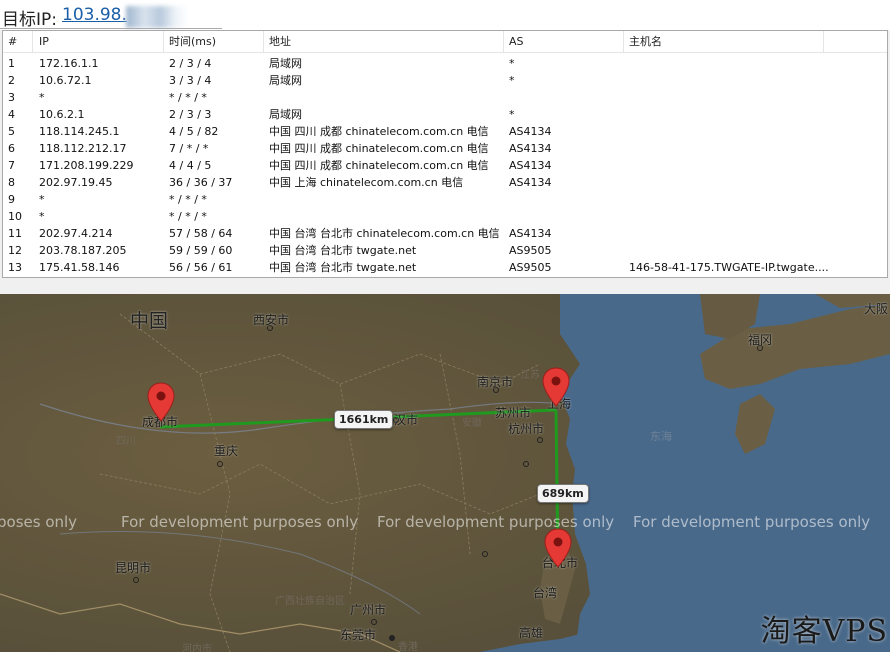  Describe the element at coordinates (445, 15) in the screenshot. I see `target-ip-header: 目标IP: 103.98.` at that location.